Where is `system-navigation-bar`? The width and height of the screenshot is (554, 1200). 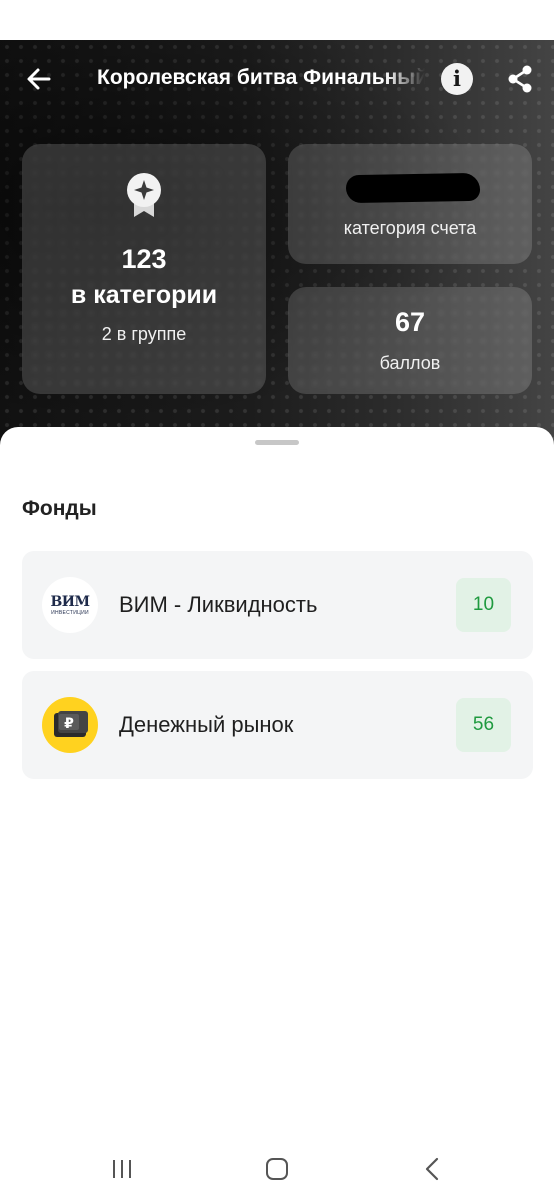 system-navigation-bar is located at coordinates (277, 1170).